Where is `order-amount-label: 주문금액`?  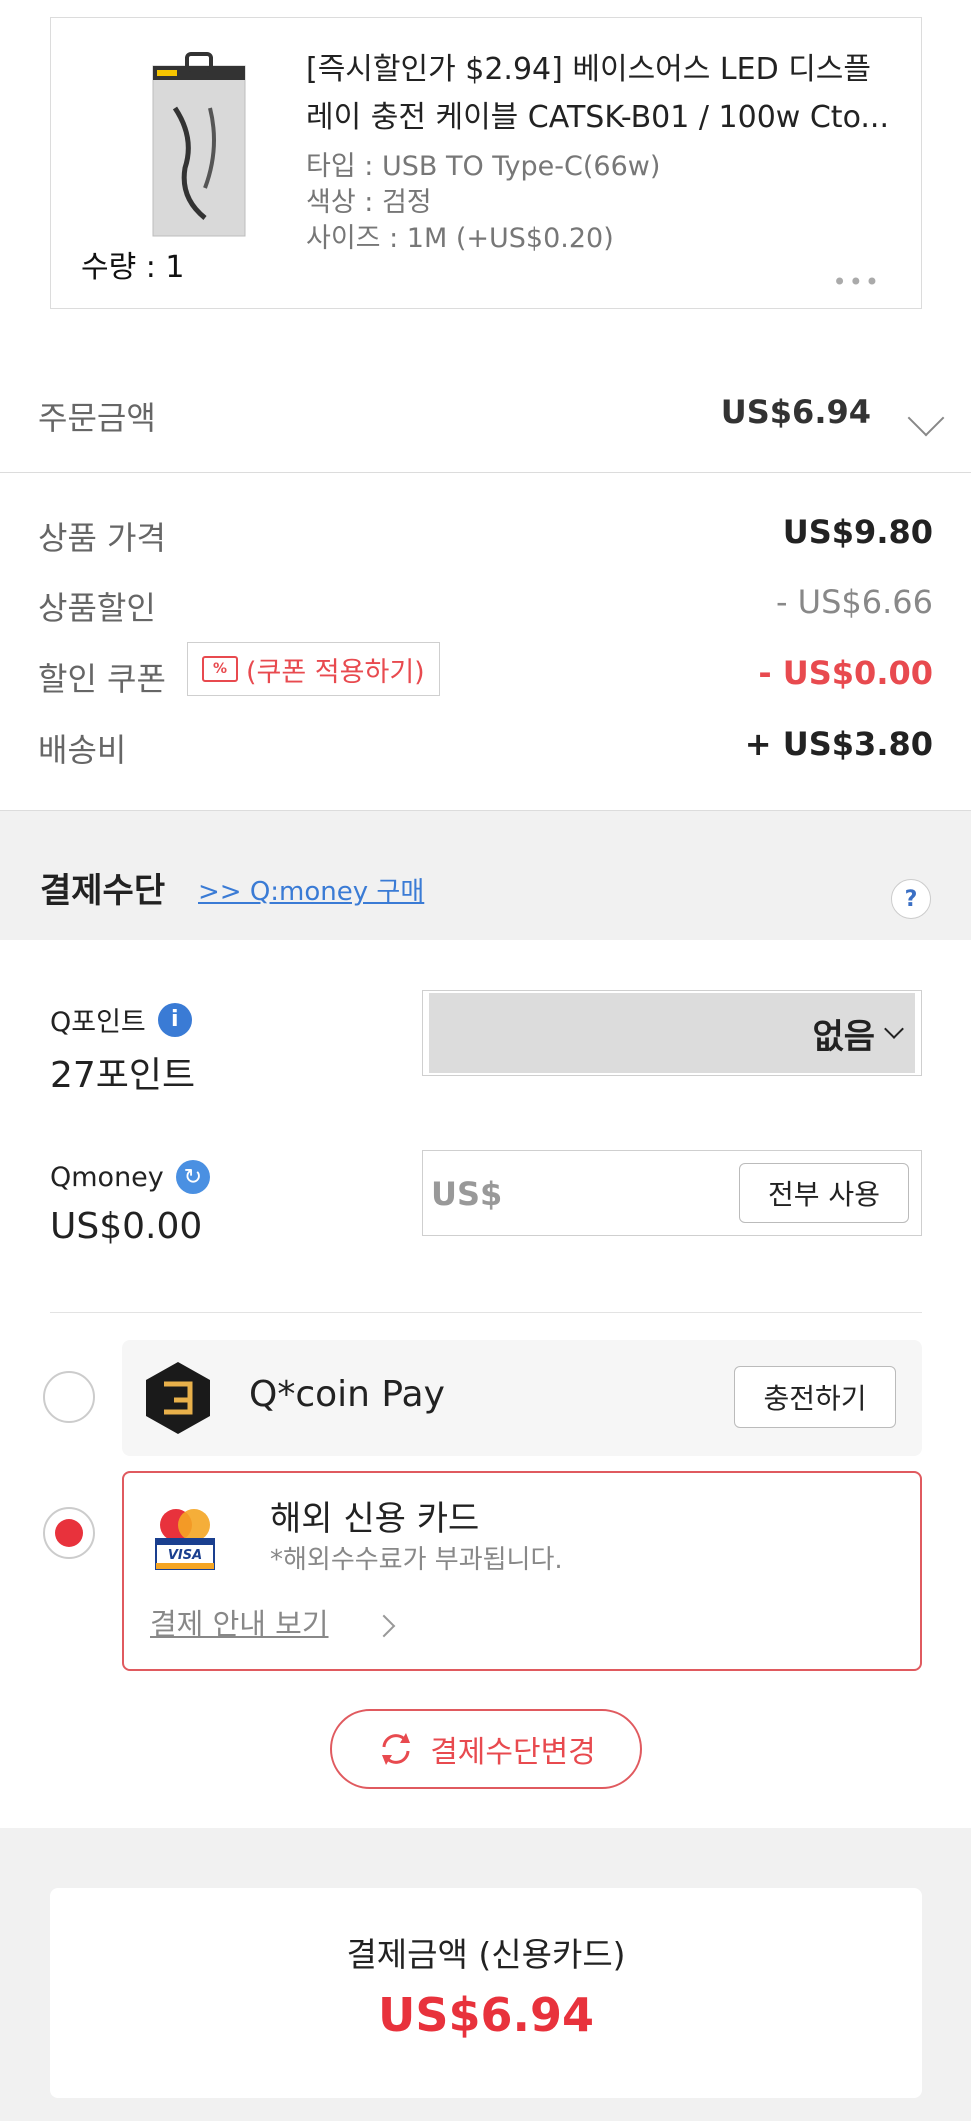 order-amount-label: 주문금액 is located at coordinates (97, 418).